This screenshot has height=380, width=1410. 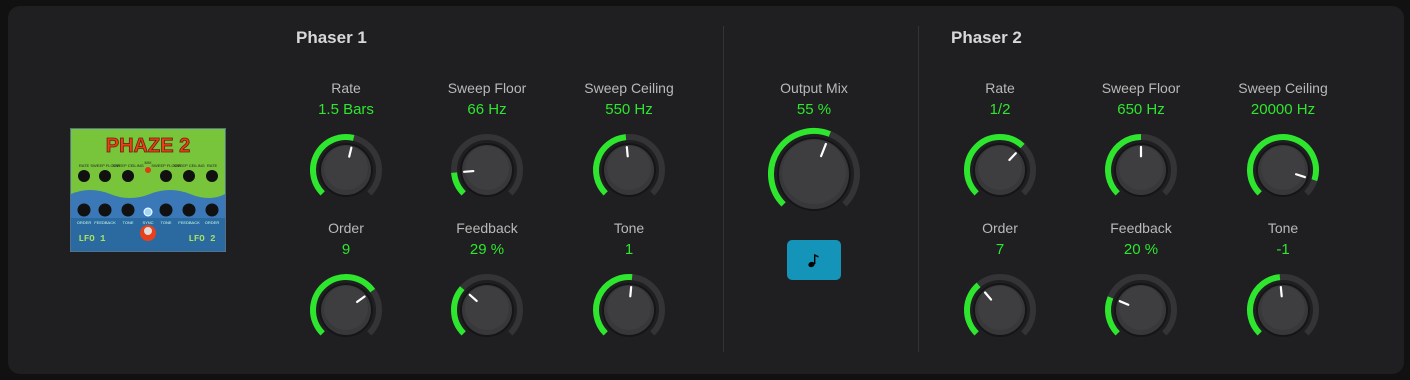 What do you see at coordinates (487, 249) in the screenshot?
I see `knob-value: 29 %` at bounding box center [487, 249].